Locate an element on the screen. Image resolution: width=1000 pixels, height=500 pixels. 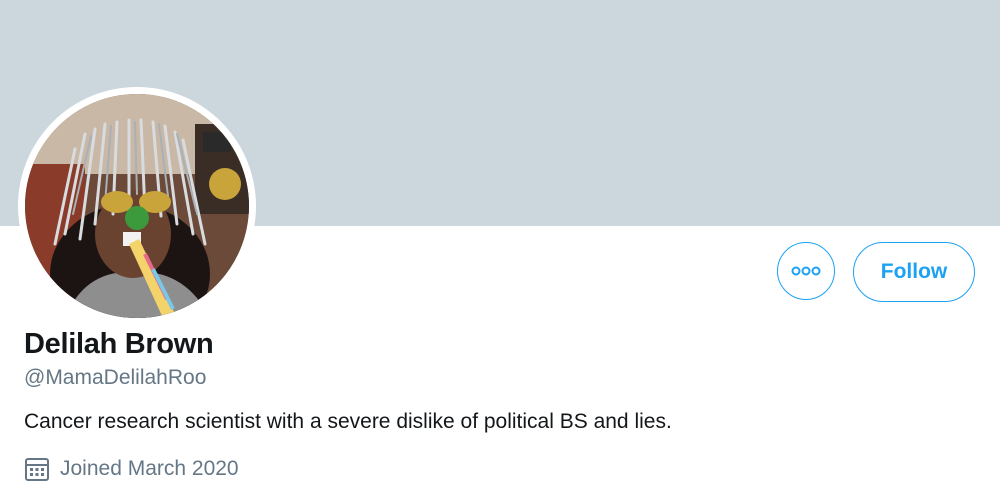
follow-button: Follow is located at coordinates (914, 272).